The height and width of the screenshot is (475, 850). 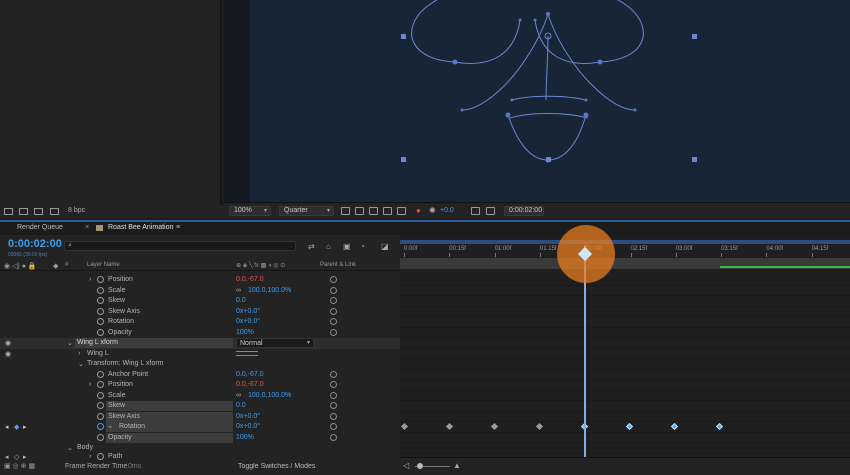 I want to click on graph-icon: ⌁, so click(x=110, y=427).